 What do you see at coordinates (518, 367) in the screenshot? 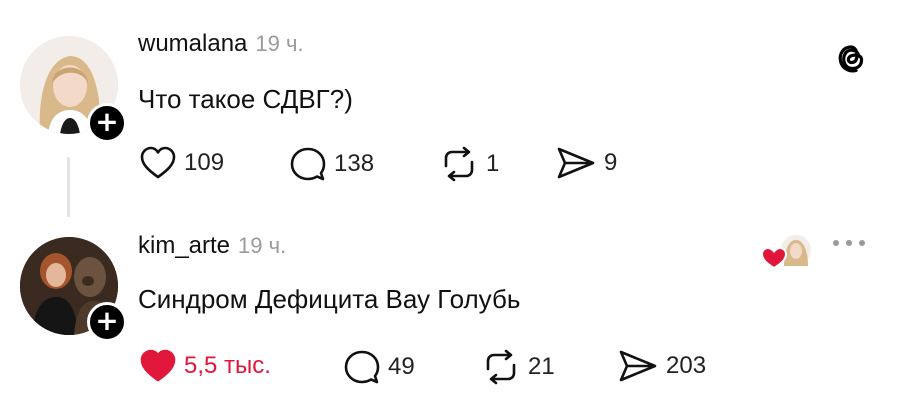
I see `repost-button: 21` at bounding box center [518, 367].